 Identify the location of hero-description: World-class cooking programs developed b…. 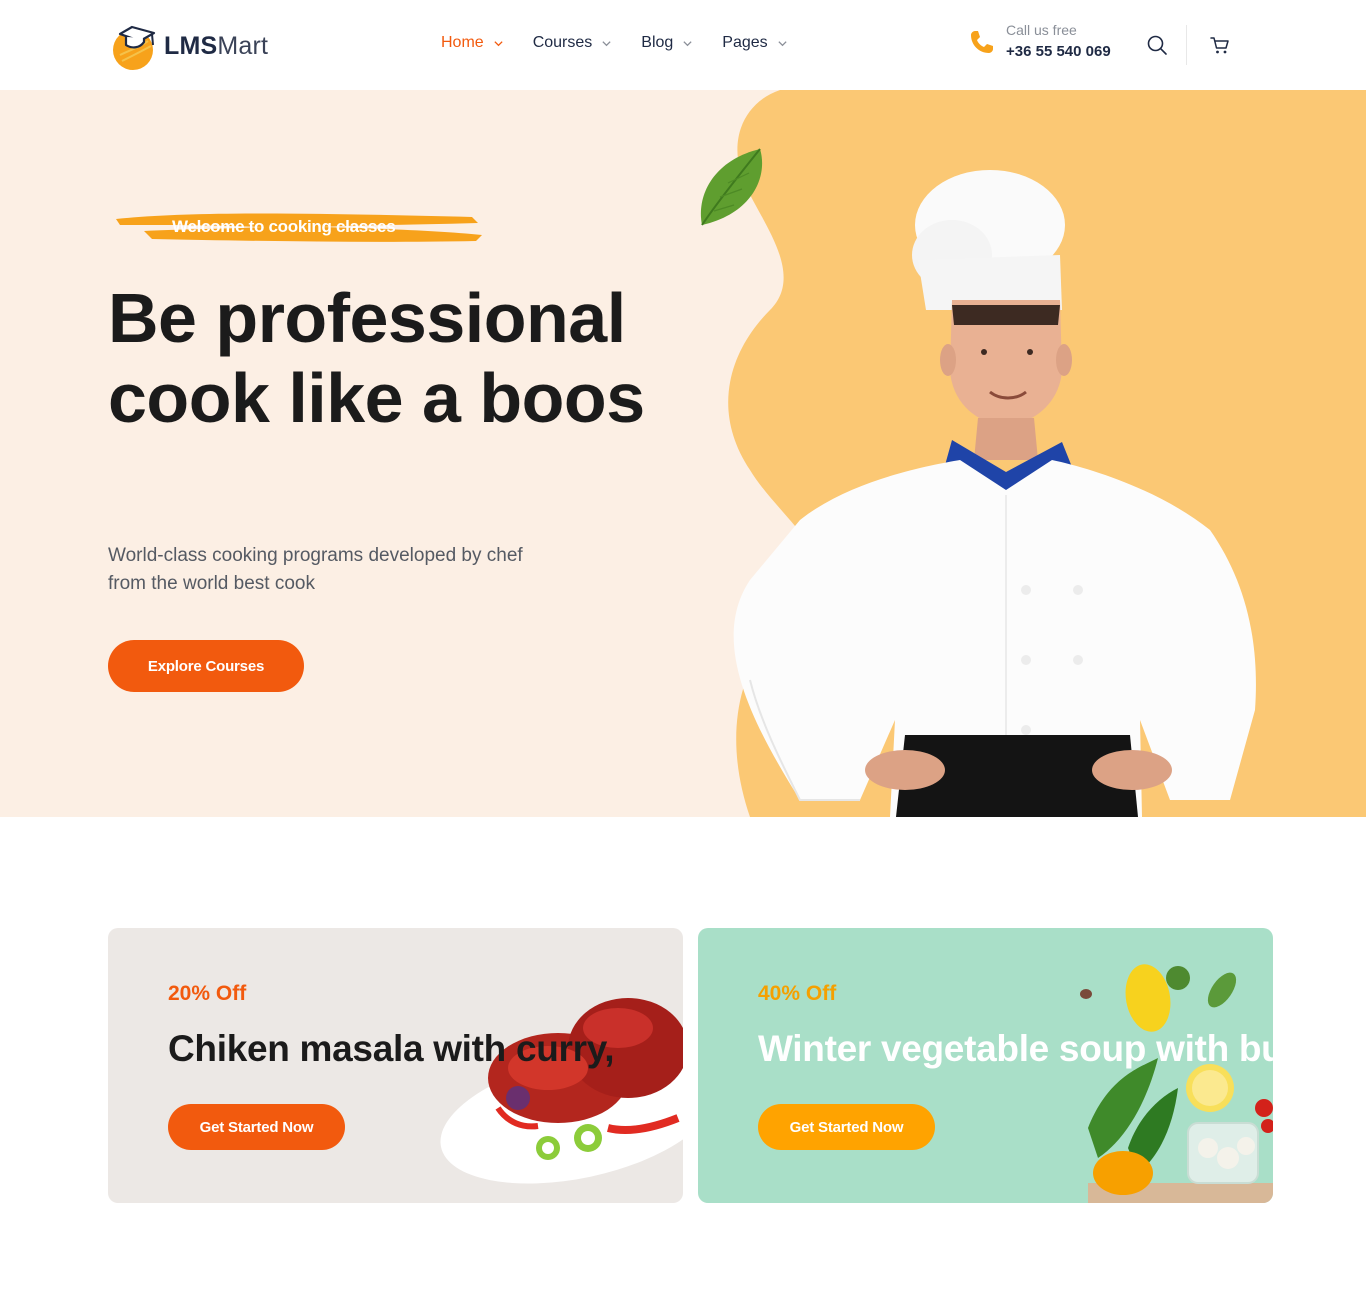
(315, 569).